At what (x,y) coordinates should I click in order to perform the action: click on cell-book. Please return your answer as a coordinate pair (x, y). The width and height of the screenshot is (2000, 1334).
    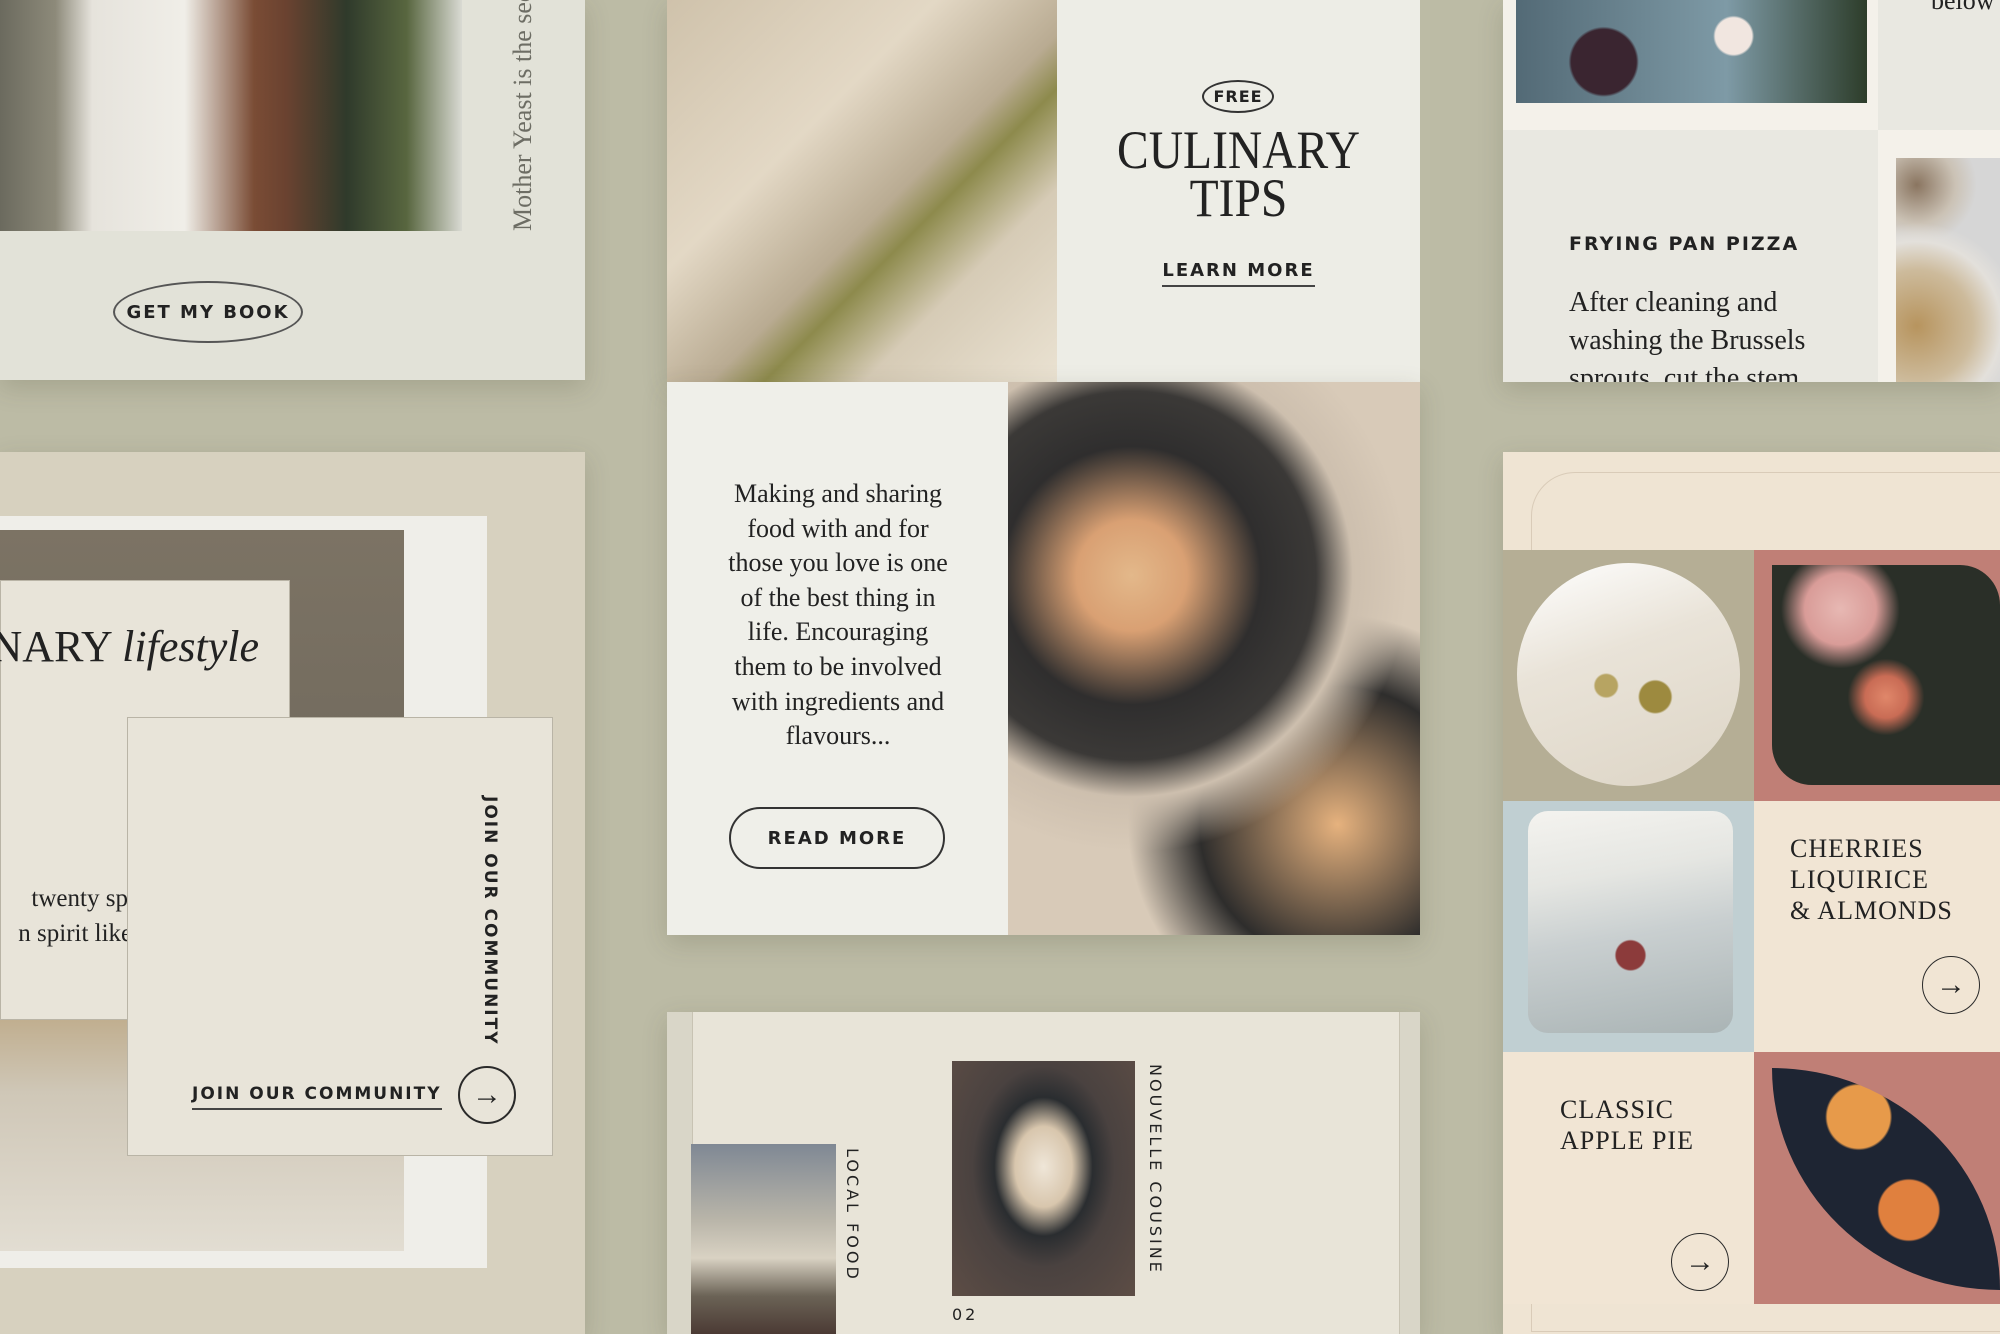
    Looking at the image, I should click on (1628, 926).